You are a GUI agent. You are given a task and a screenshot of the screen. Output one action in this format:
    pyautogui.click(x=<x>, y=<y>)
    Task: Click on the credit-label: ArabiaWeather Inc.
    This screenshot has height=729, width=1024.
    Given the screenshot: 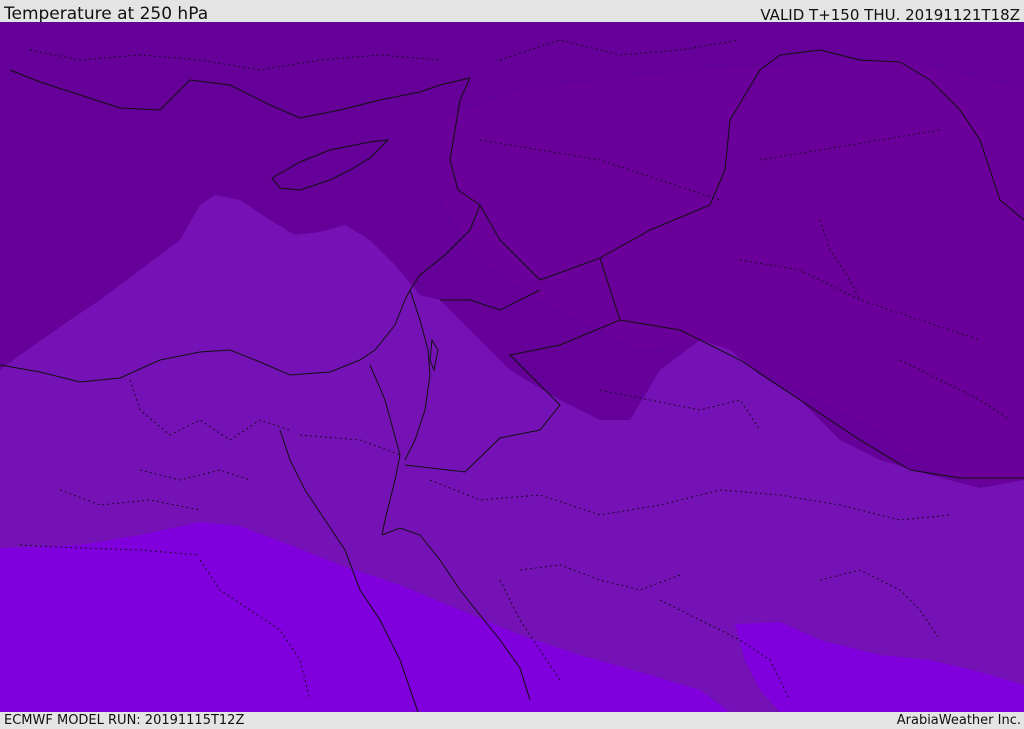 What is the action you would take?
    pyautogui.click(x=958, y=720)
    